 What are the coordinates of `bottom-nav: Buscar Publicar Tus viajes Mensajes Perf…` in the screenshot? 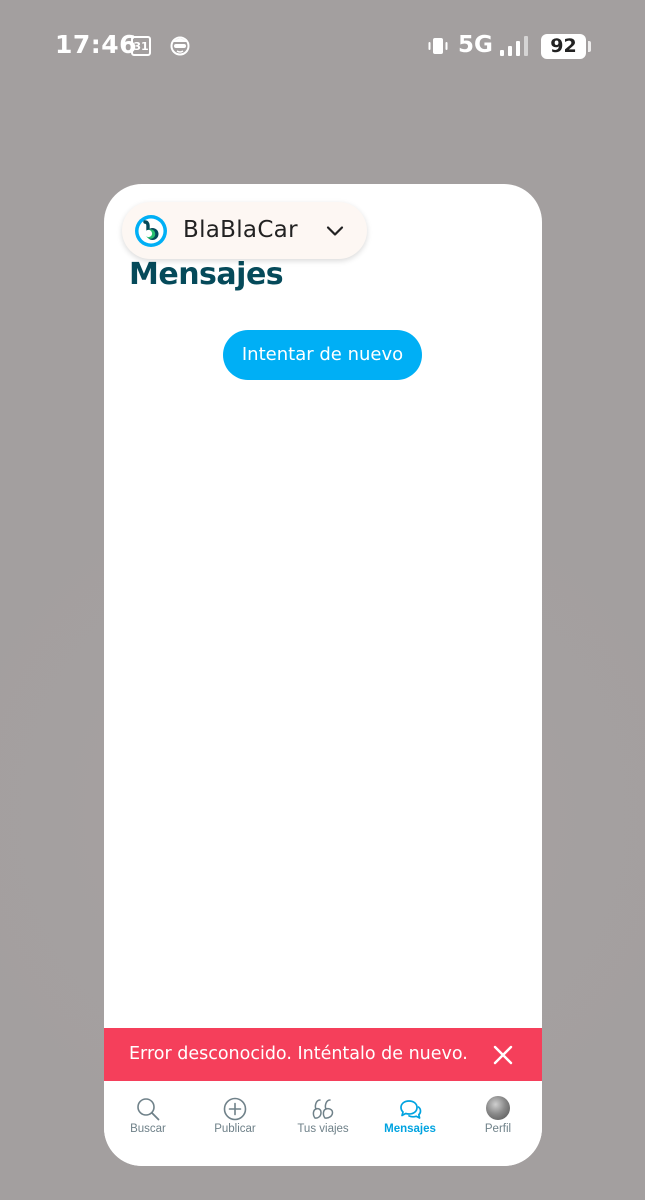 It's located at (323, 1123).